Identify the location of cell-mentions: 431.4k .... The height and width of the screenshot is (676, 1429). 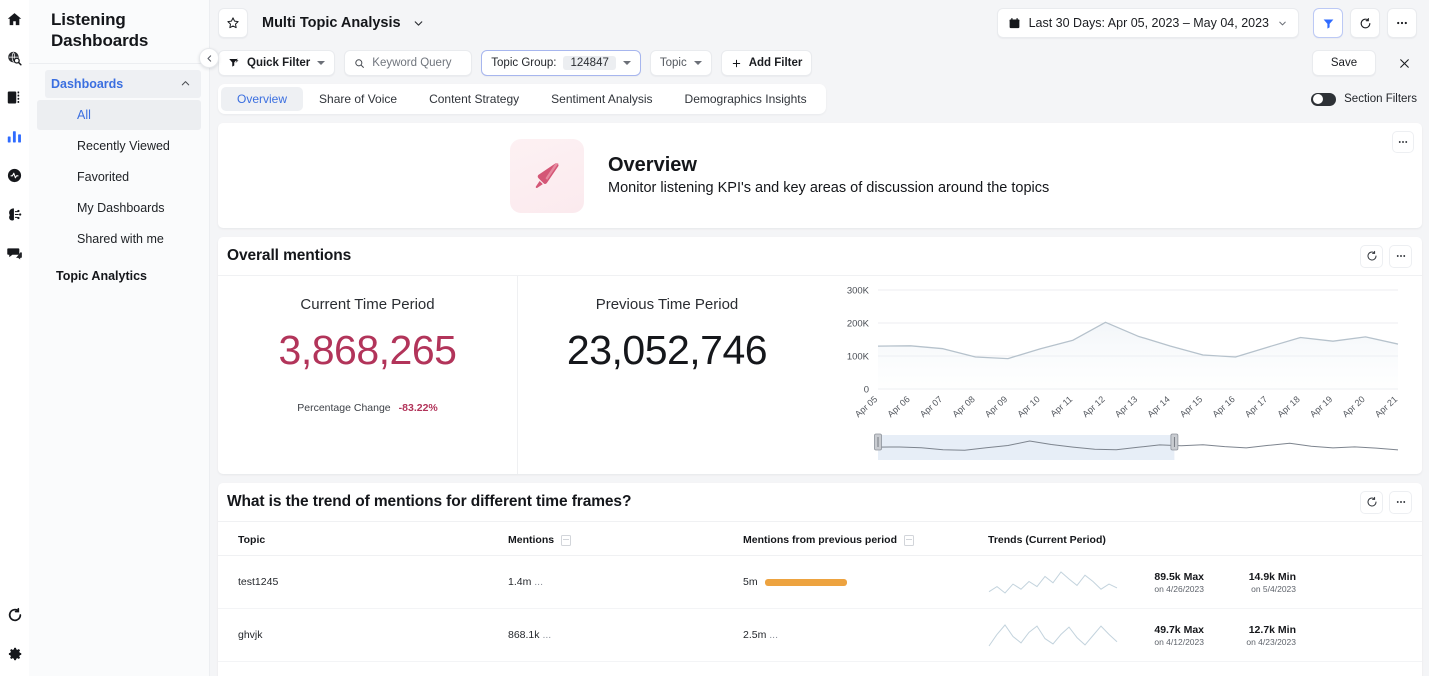
(625, 668).